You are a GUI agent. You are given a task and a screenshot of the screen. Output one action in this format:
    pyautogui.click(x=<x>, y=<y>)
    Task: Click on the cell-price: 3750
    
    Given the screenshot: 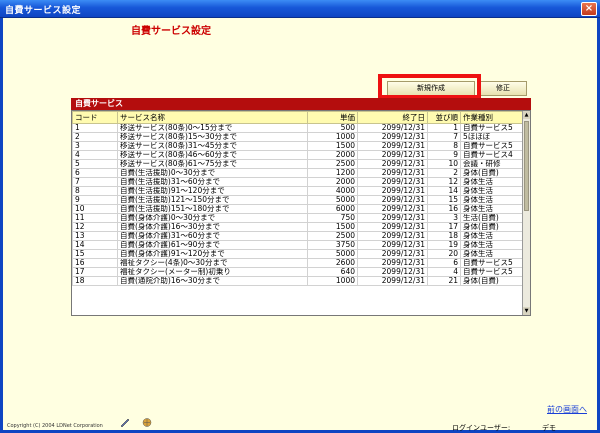 What is the action you would take?
    pyautogui.click(x=332, y=245)
    